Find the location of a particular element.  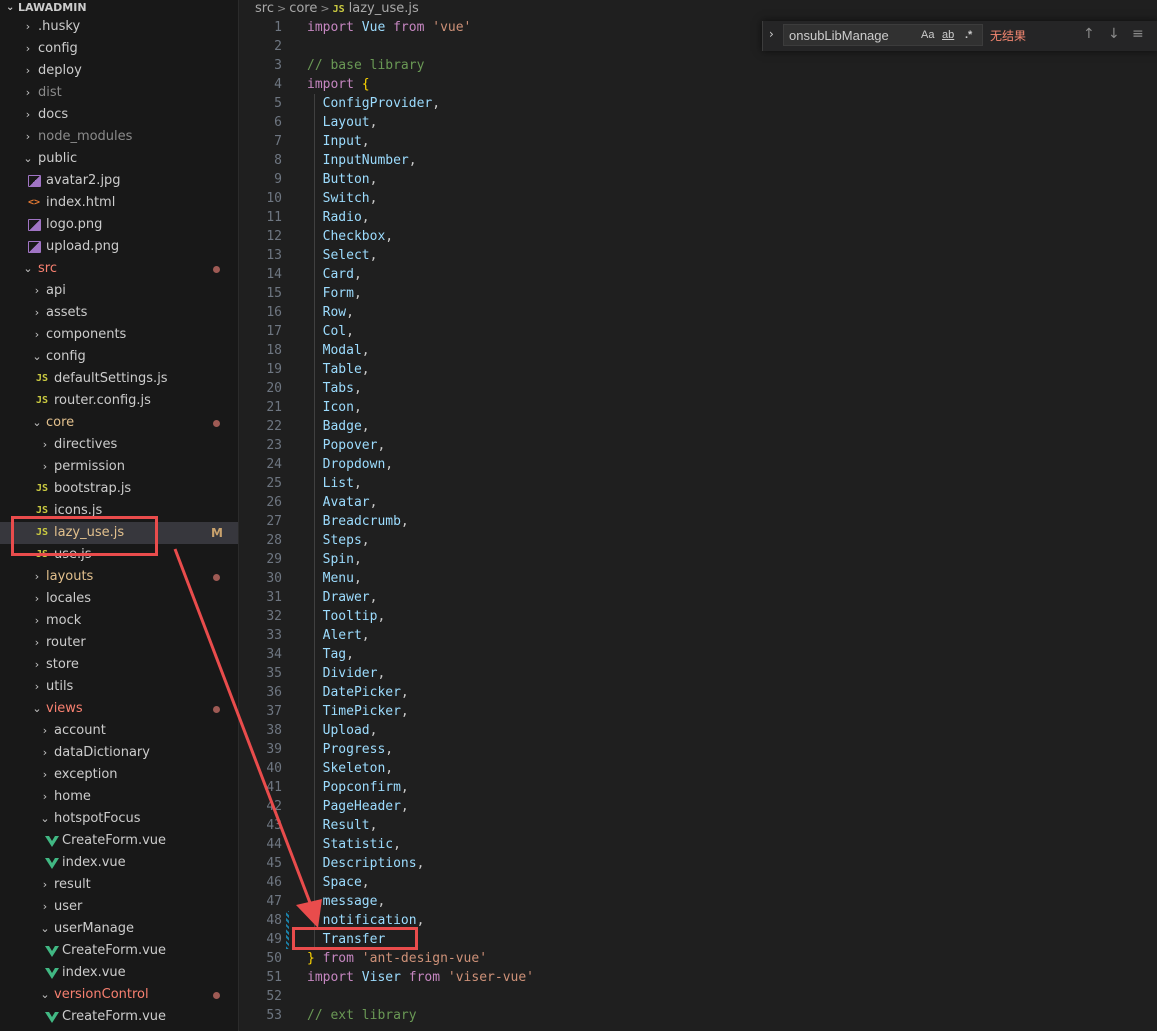

code-line: 32 Tooltip, is located at coordinates (698, 616).